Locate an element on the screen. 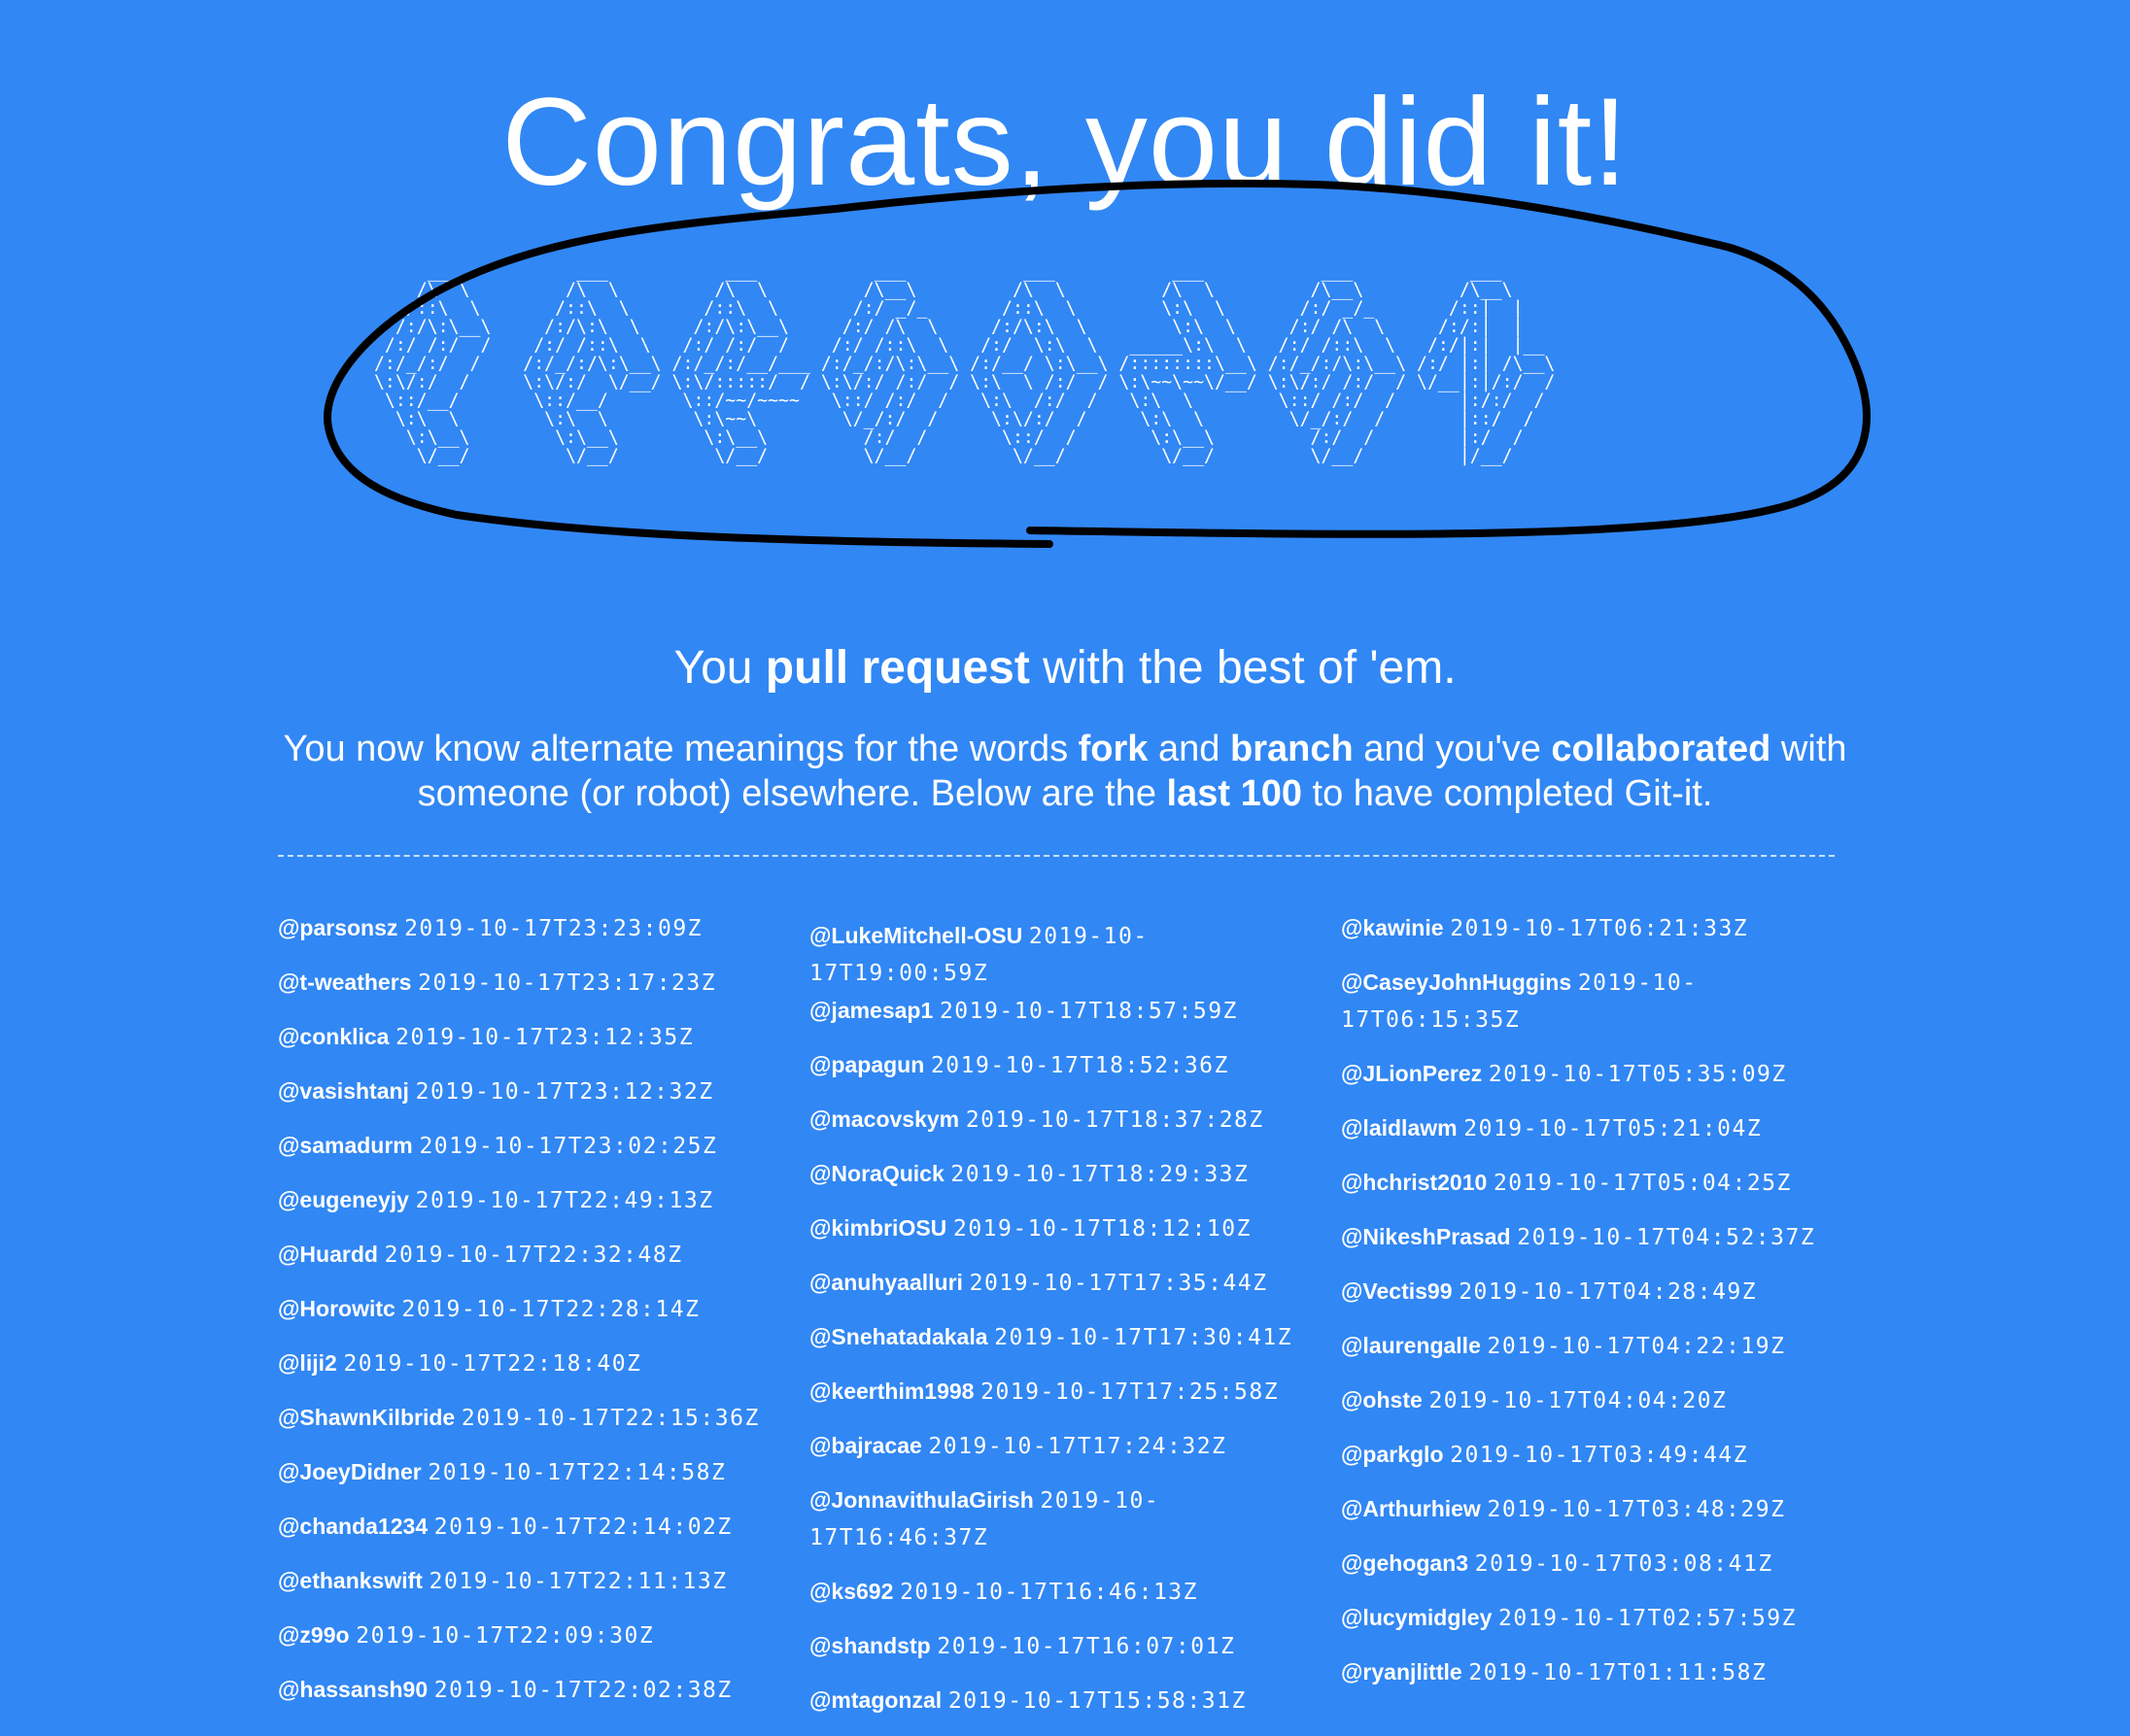 The image size is (2130, 1736). user-link: @kimbriOSU is located at coordinates (878, 1228).